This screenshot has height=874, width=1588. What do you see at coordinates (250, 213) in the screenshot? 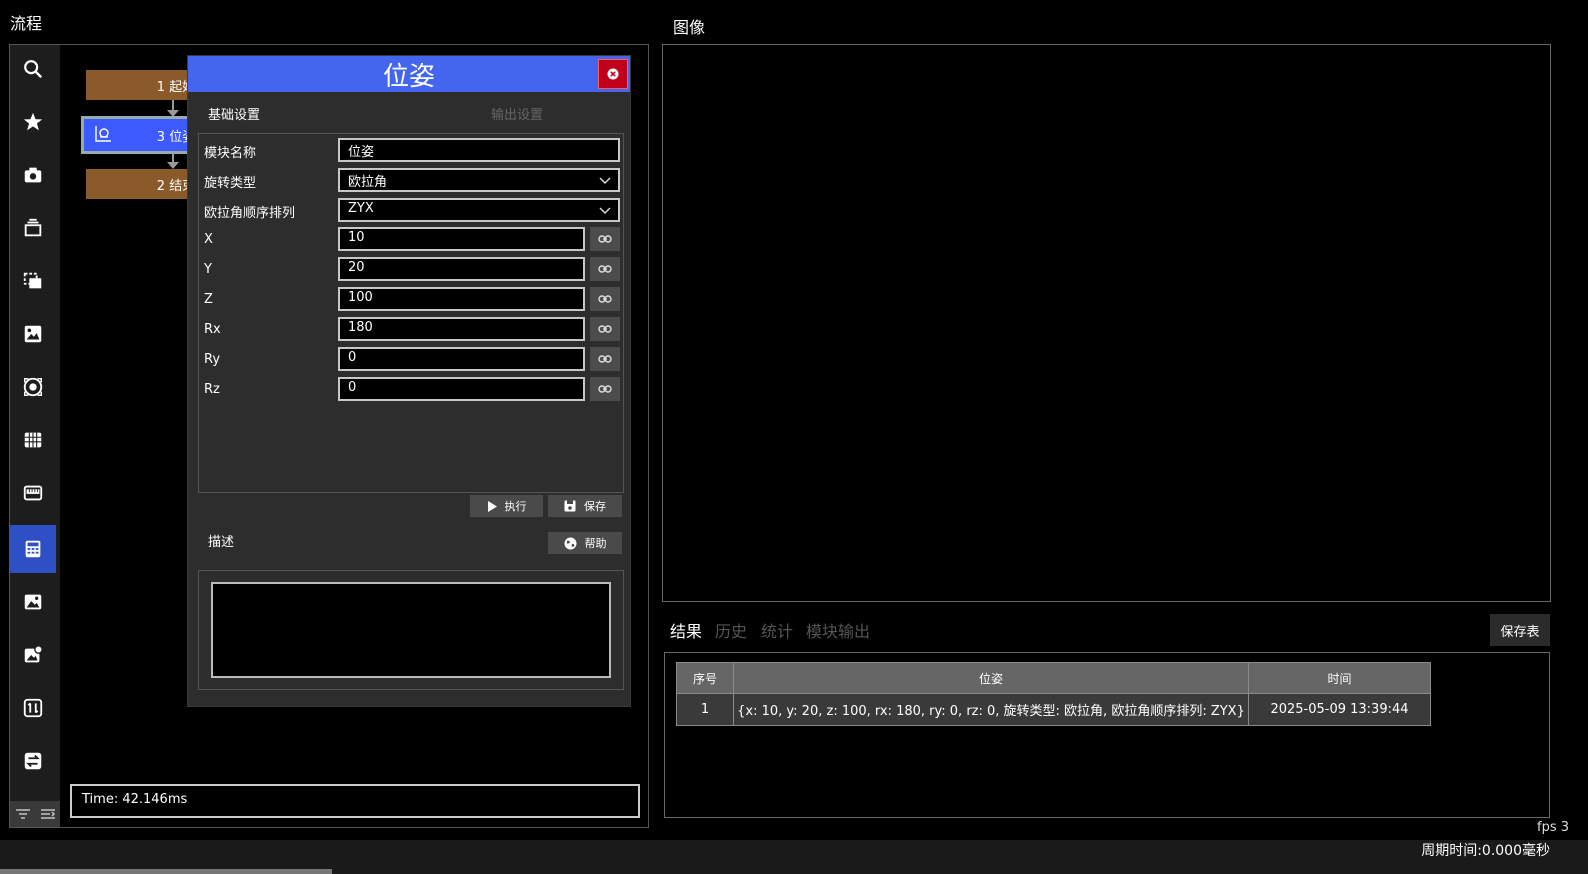
I see `euler-order-label: 欧拉角顺序排列` at bounding box center [250, 213].